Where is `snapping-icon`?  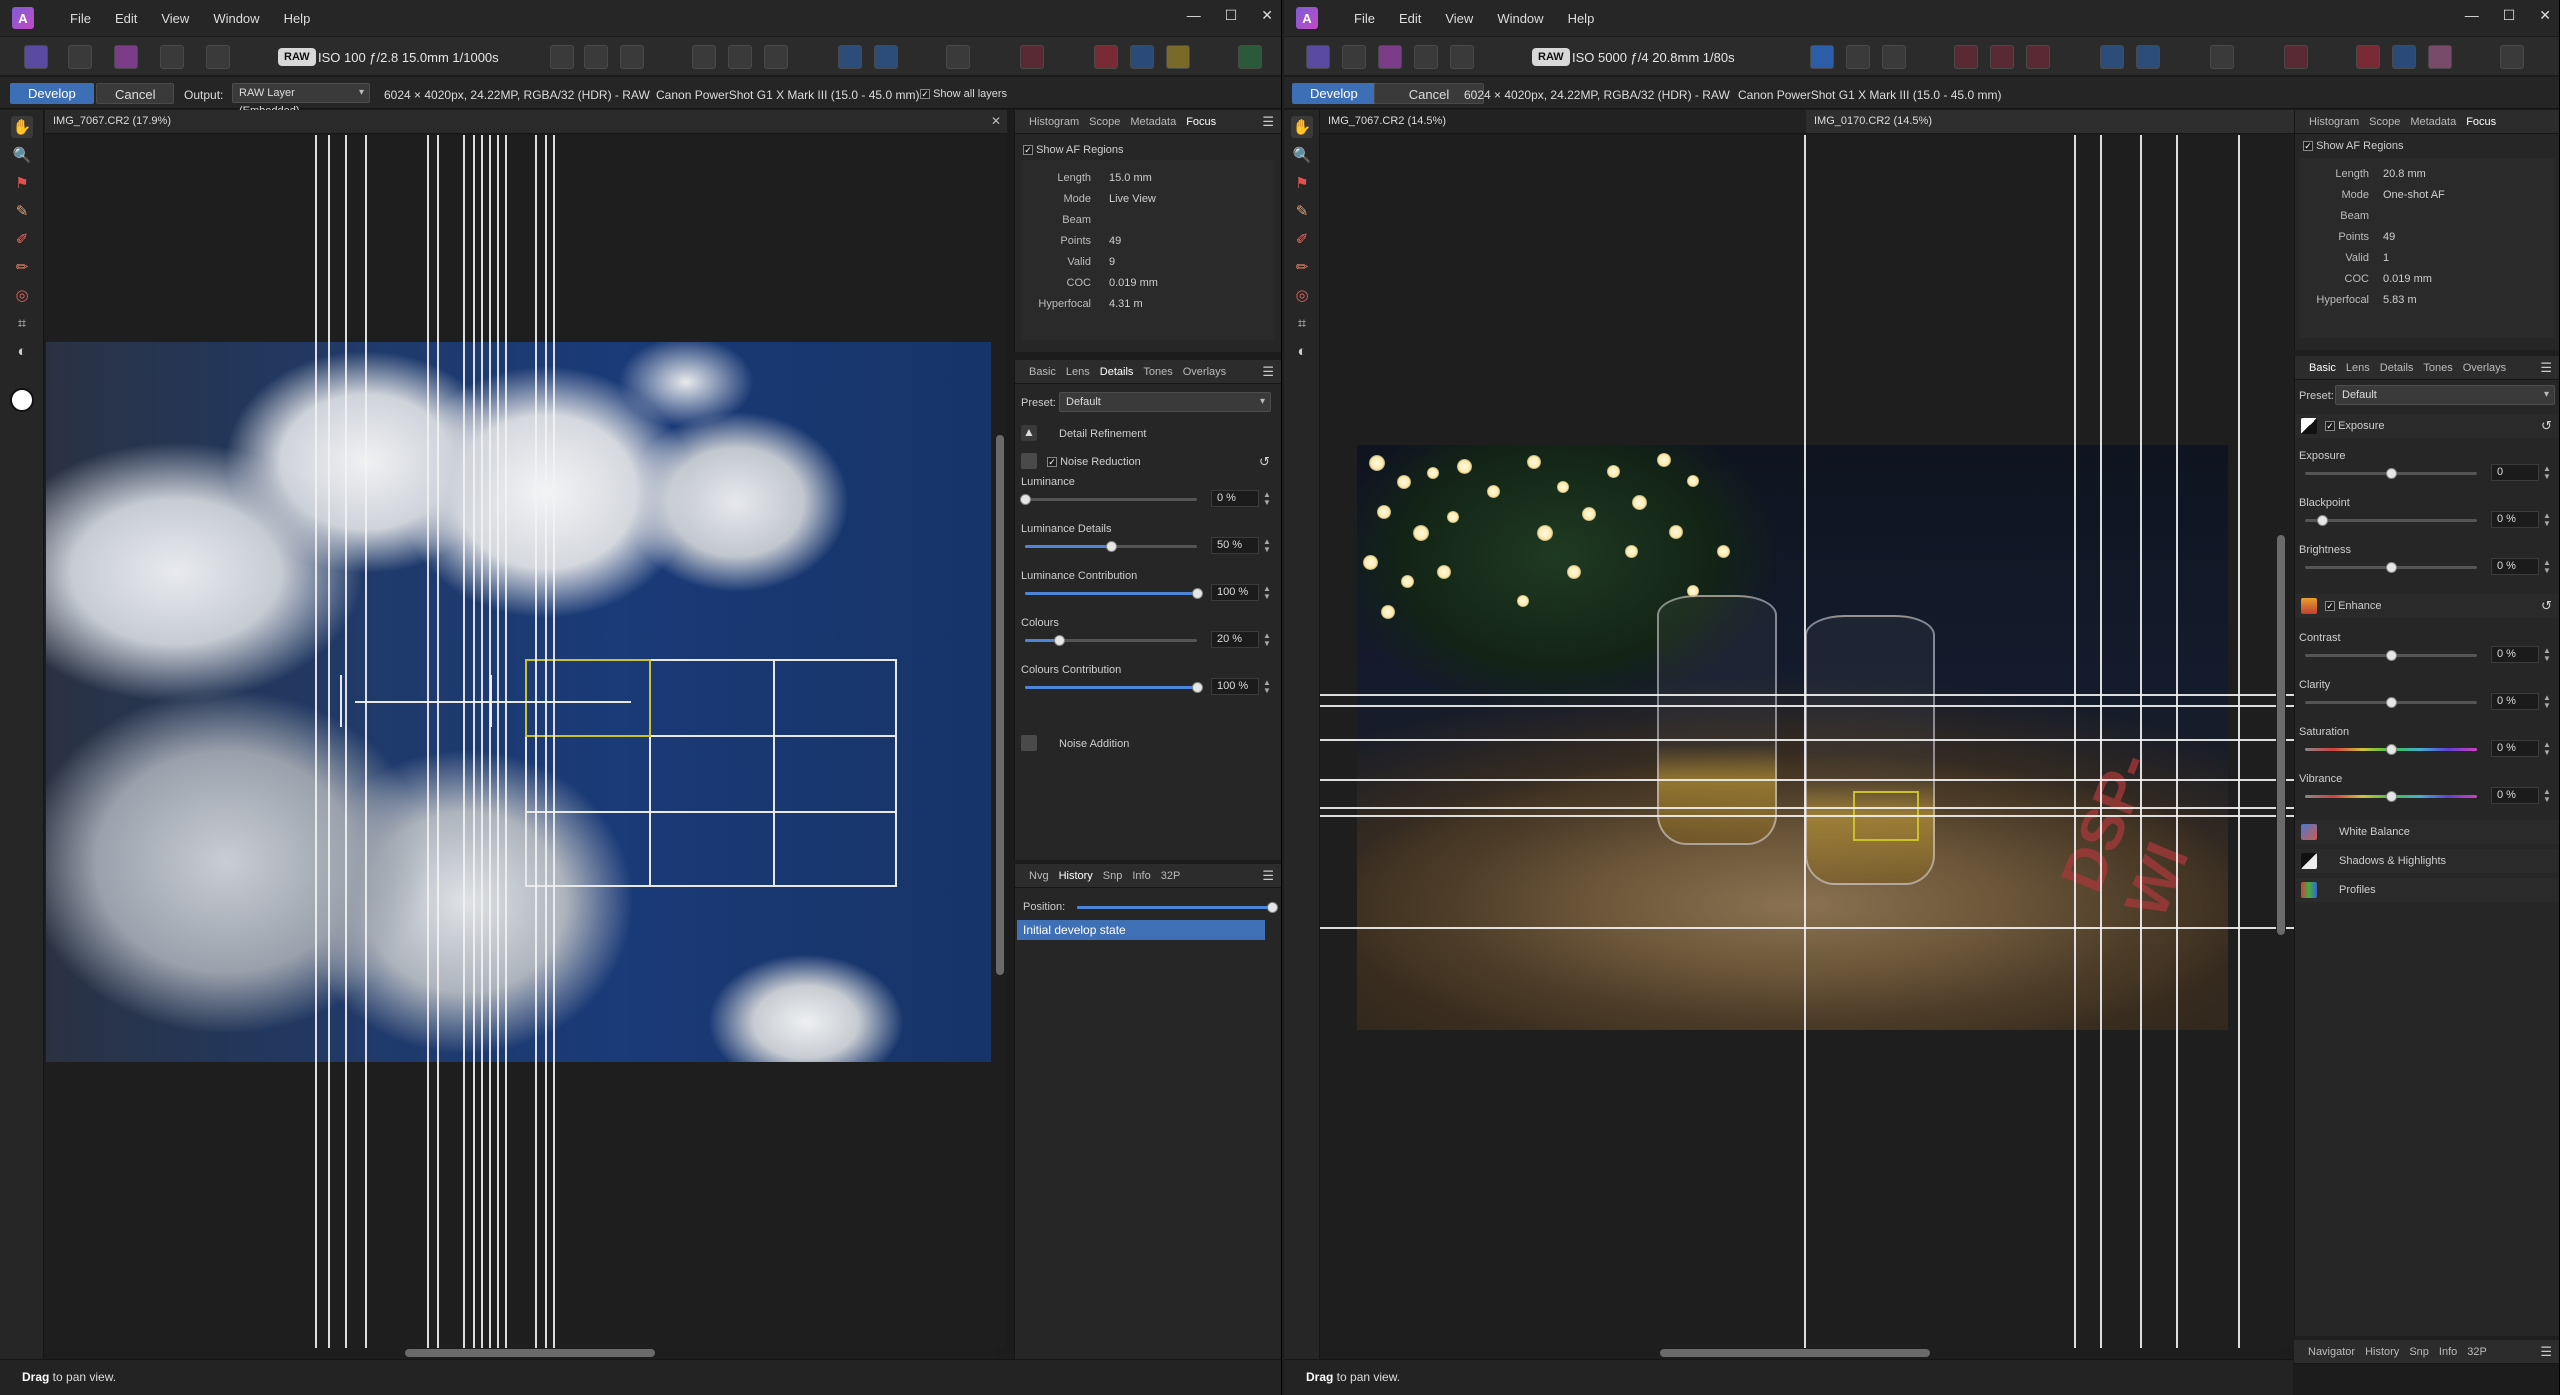
snapping-icon is located at coordinates (2296, 57).